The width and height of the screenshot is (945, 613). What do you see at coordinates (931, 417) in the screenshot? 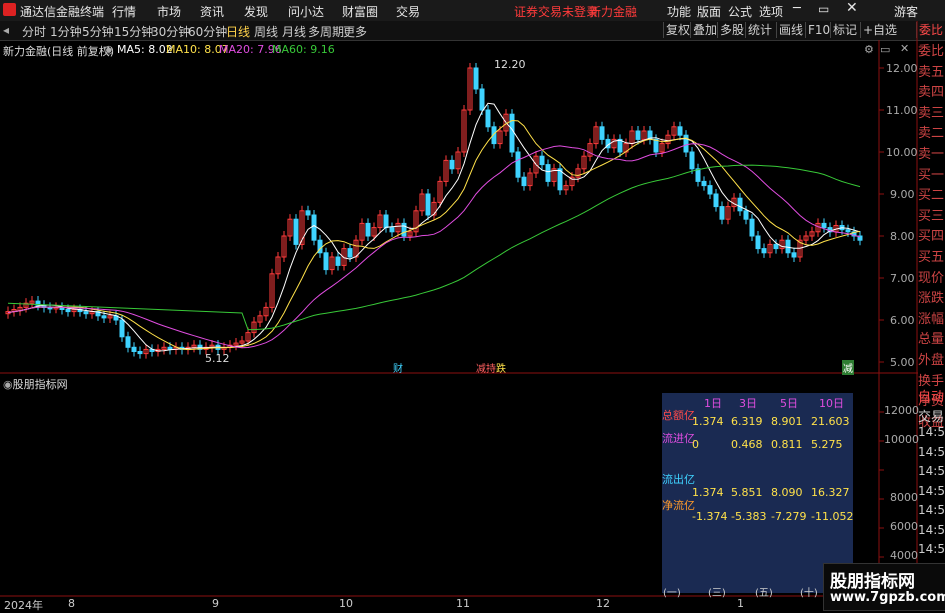
I see `sidebar-bottom-item: 交易` at bounding box center [931, 417].